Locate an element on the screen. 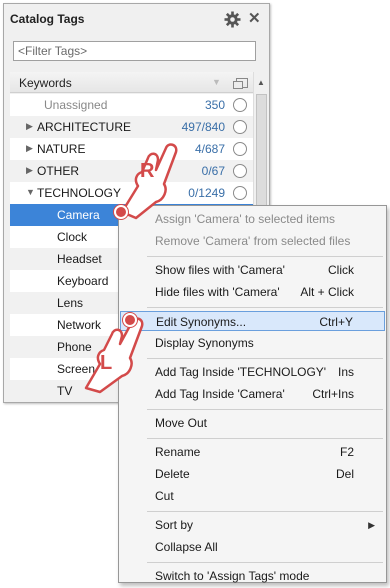 The image size is (390, 588). menu-item-label: Remove 'Camera' from selected files is located at coordinates (253, 241).